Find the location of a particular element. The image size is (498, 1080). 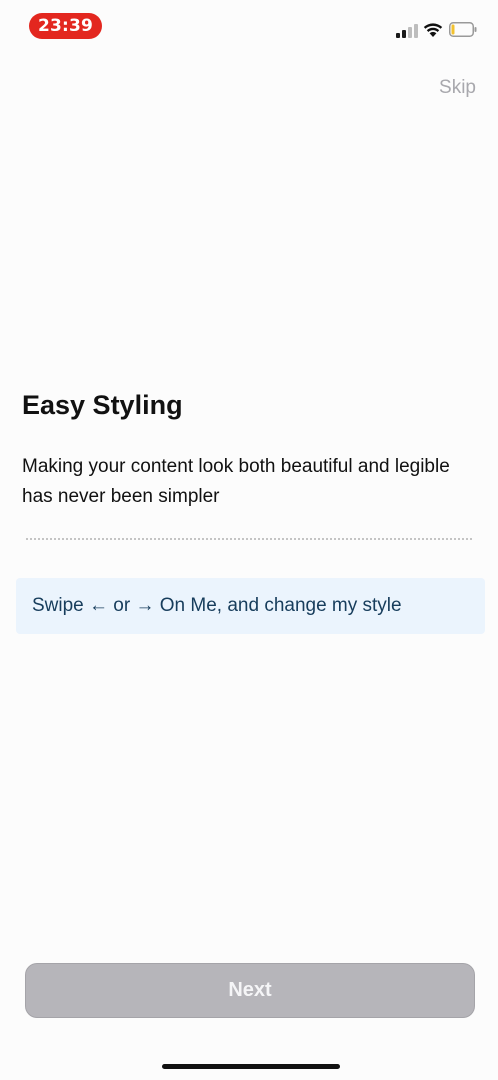

status-time: 23:39 is located at coordinates (65, 26).